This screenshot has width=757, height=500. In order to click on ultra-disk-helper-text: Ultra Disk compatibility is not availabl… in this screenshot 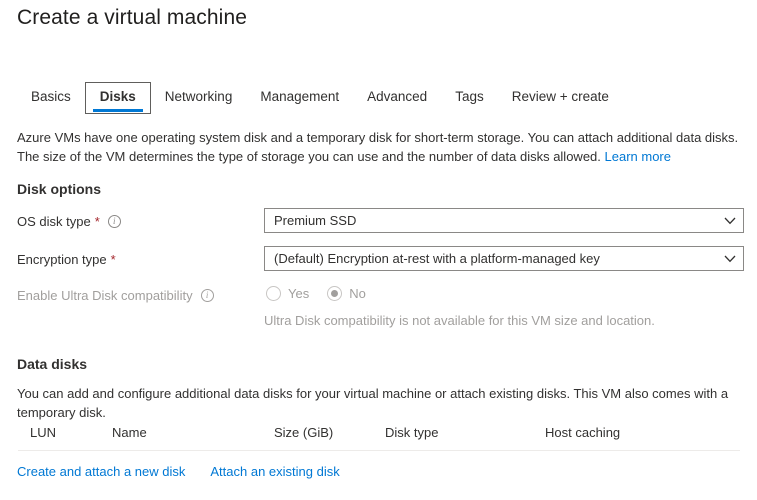, I will do `click(459, 320)`.